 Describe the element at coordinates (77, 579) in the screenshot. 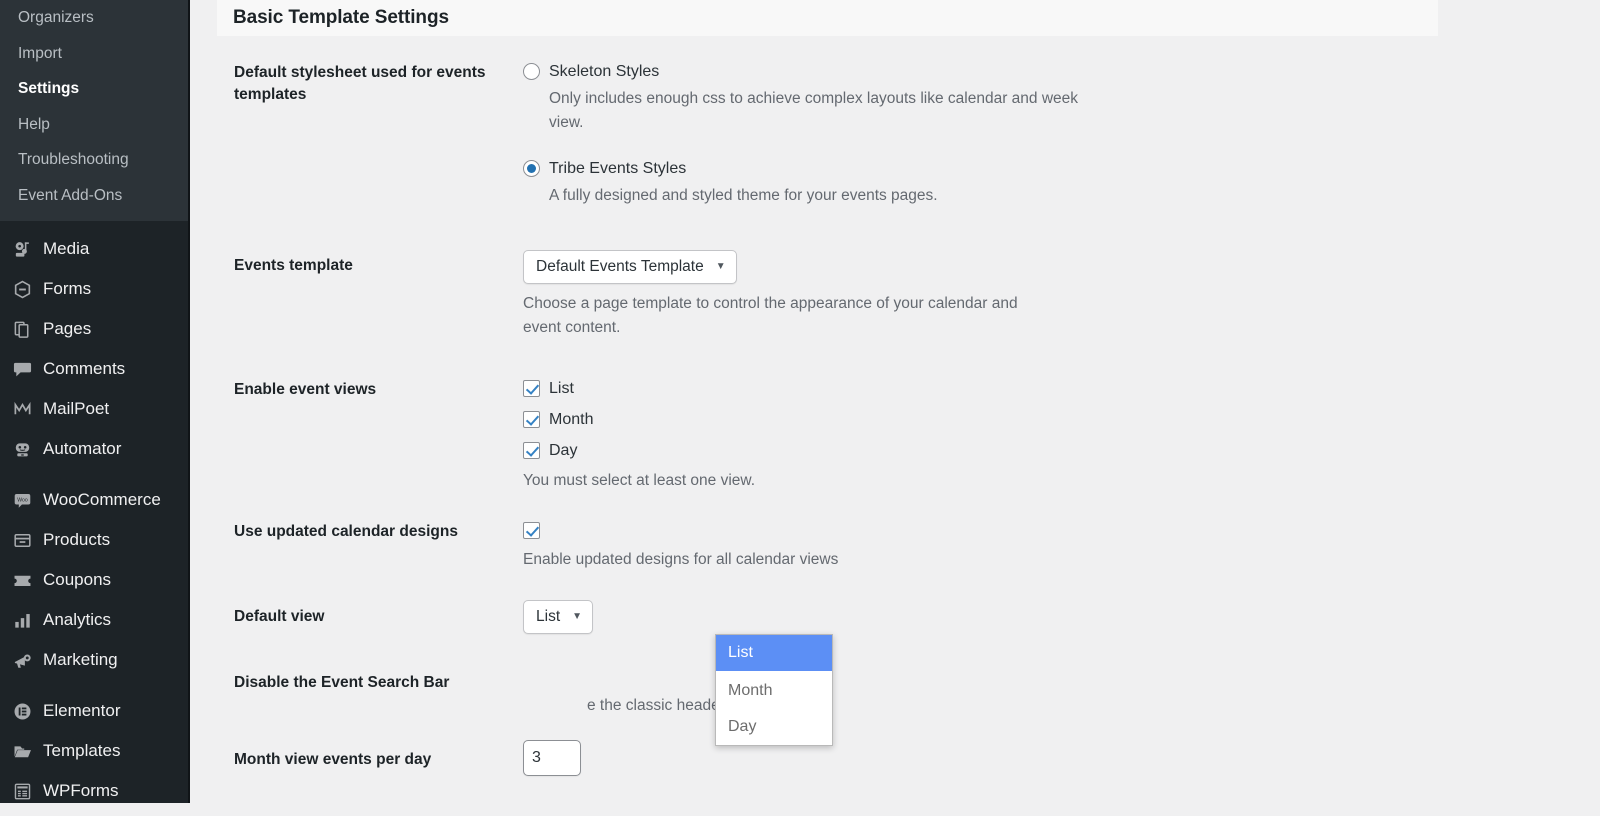

I see `menu-item-label: Coupons` at that location.